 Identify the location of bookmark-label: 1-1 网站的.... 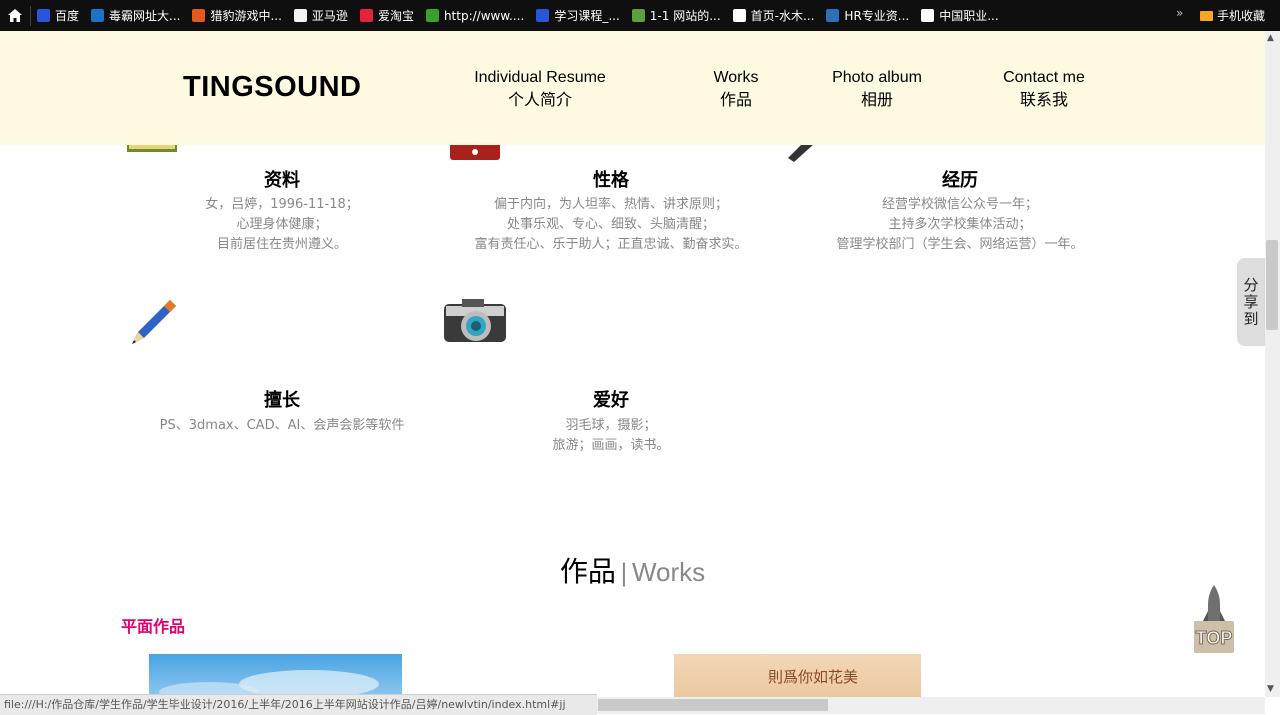
(685, 16).